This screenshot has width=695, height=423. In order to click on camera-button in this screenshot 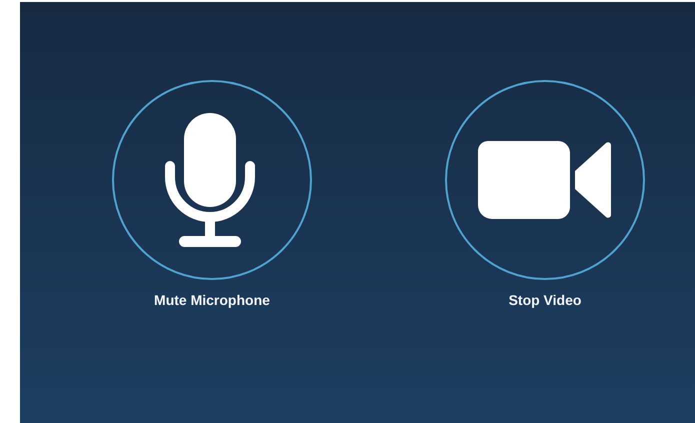, I will do `click(545, 180)`.